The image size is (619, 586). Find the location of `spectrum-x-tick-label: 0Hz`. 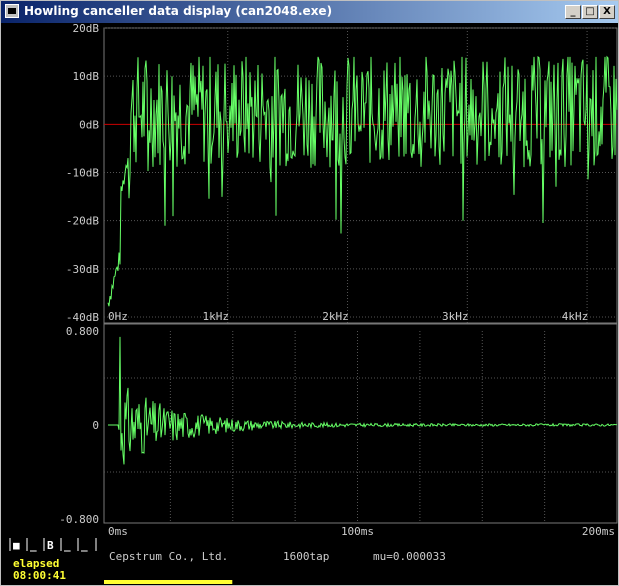

spectrum-x-tick-label: 0Hz is located at coordinates (118, 316).